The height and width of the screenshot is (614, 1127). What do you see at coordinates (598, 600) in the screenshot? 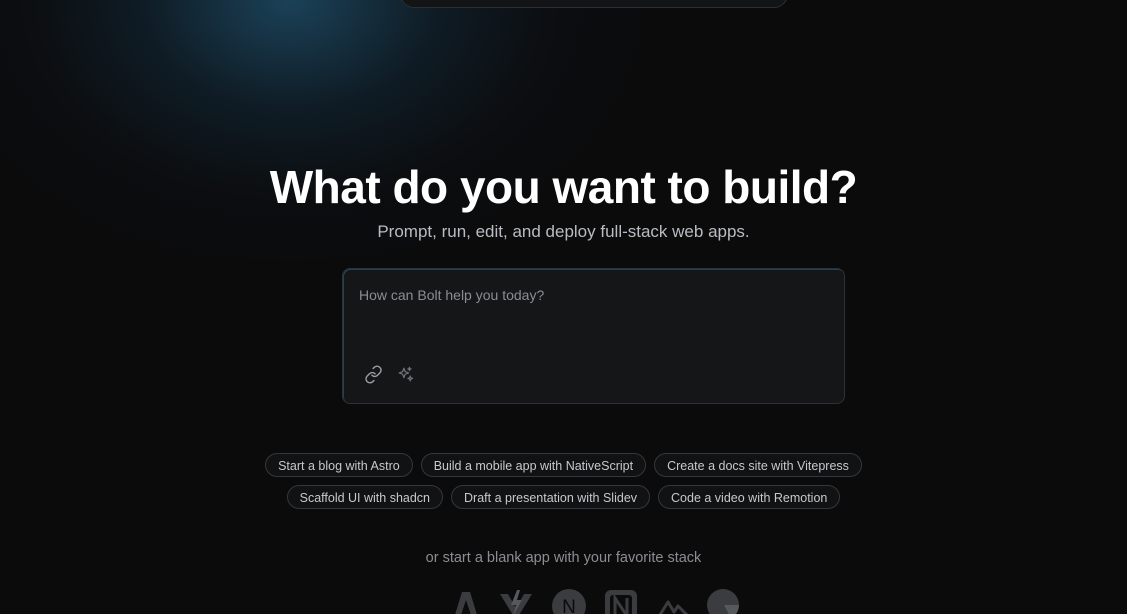
I see `stack-icons: N` at bounding box center [598, 600].